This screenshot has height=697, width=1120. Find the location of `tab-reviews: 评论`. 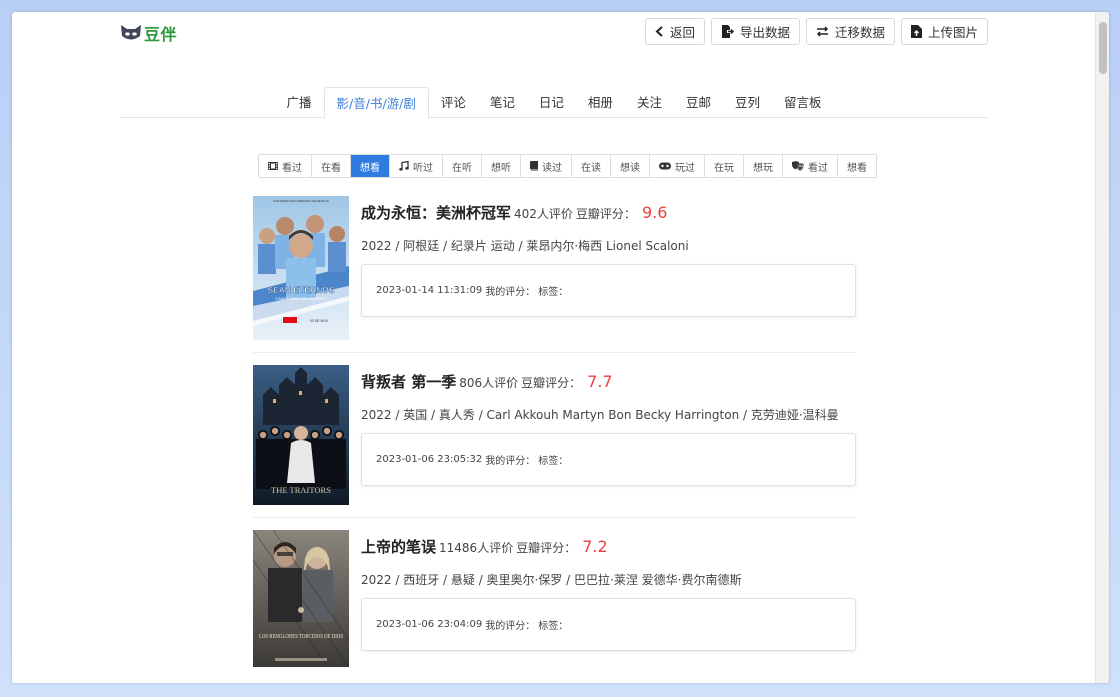

tab-reviews: 评论 is located at coordinates (453, 102).